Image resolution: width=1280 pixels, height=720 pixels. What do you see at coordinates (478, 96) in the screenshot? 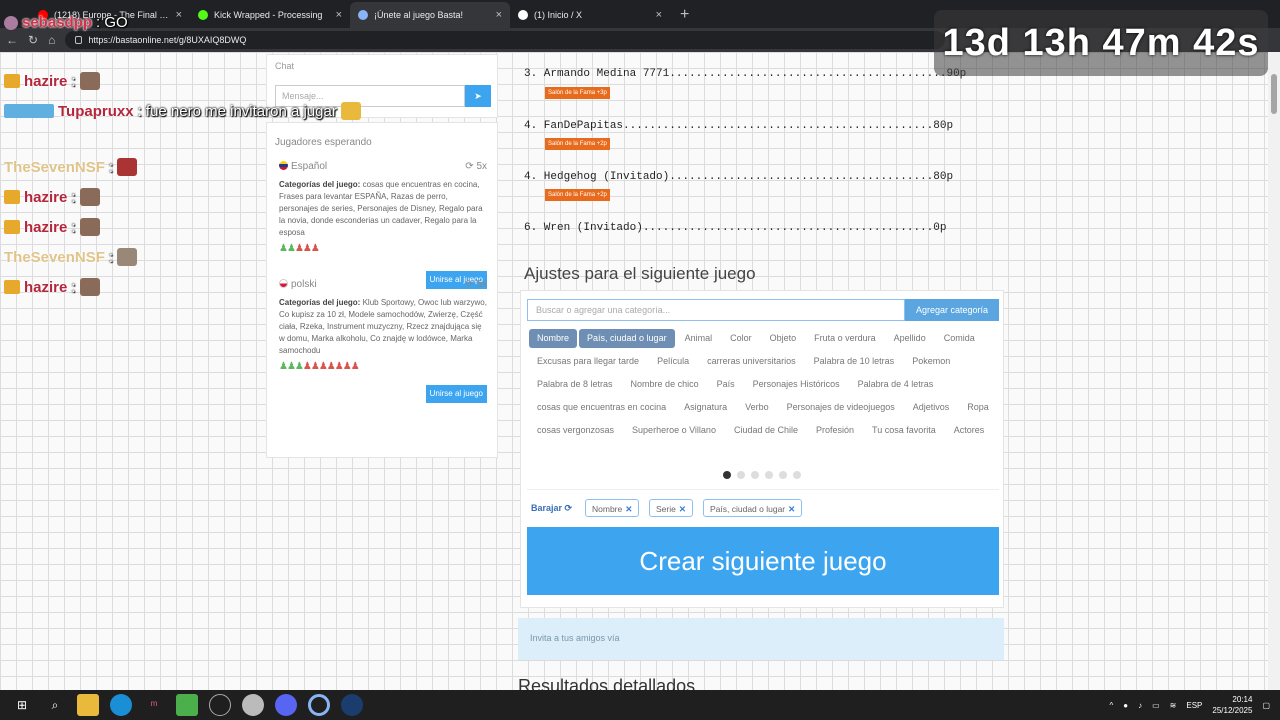
I see `send-icon: ➤` at bounding box center [478, 96].